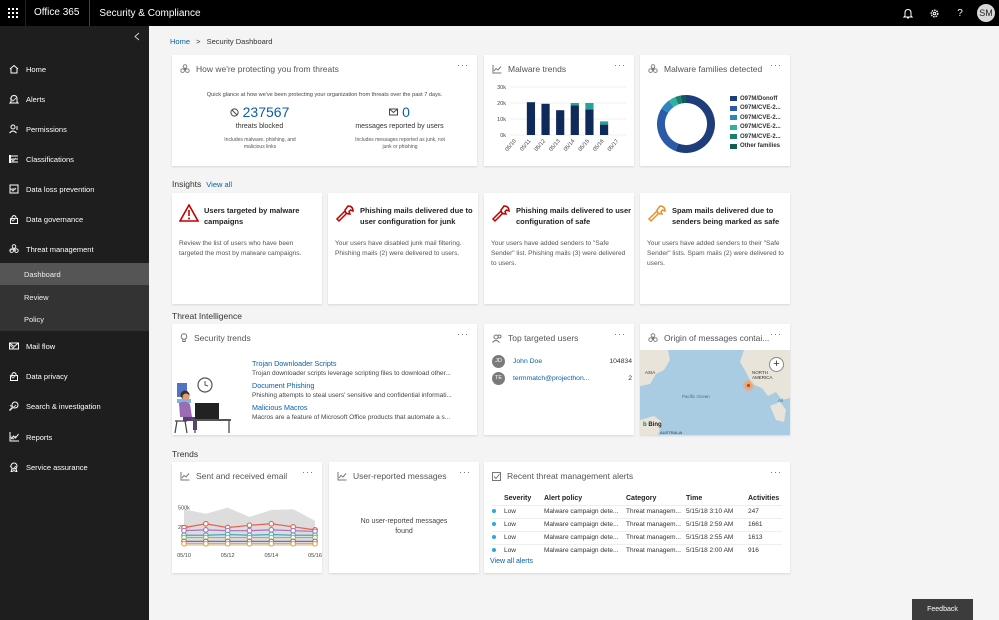 Image resolution: width=999 pixels, height=620 pixels. What do you see at coordinates (776, 364) in the screenshot?
I see `zoom-in-icon: +` at bounding box center [776, 364].